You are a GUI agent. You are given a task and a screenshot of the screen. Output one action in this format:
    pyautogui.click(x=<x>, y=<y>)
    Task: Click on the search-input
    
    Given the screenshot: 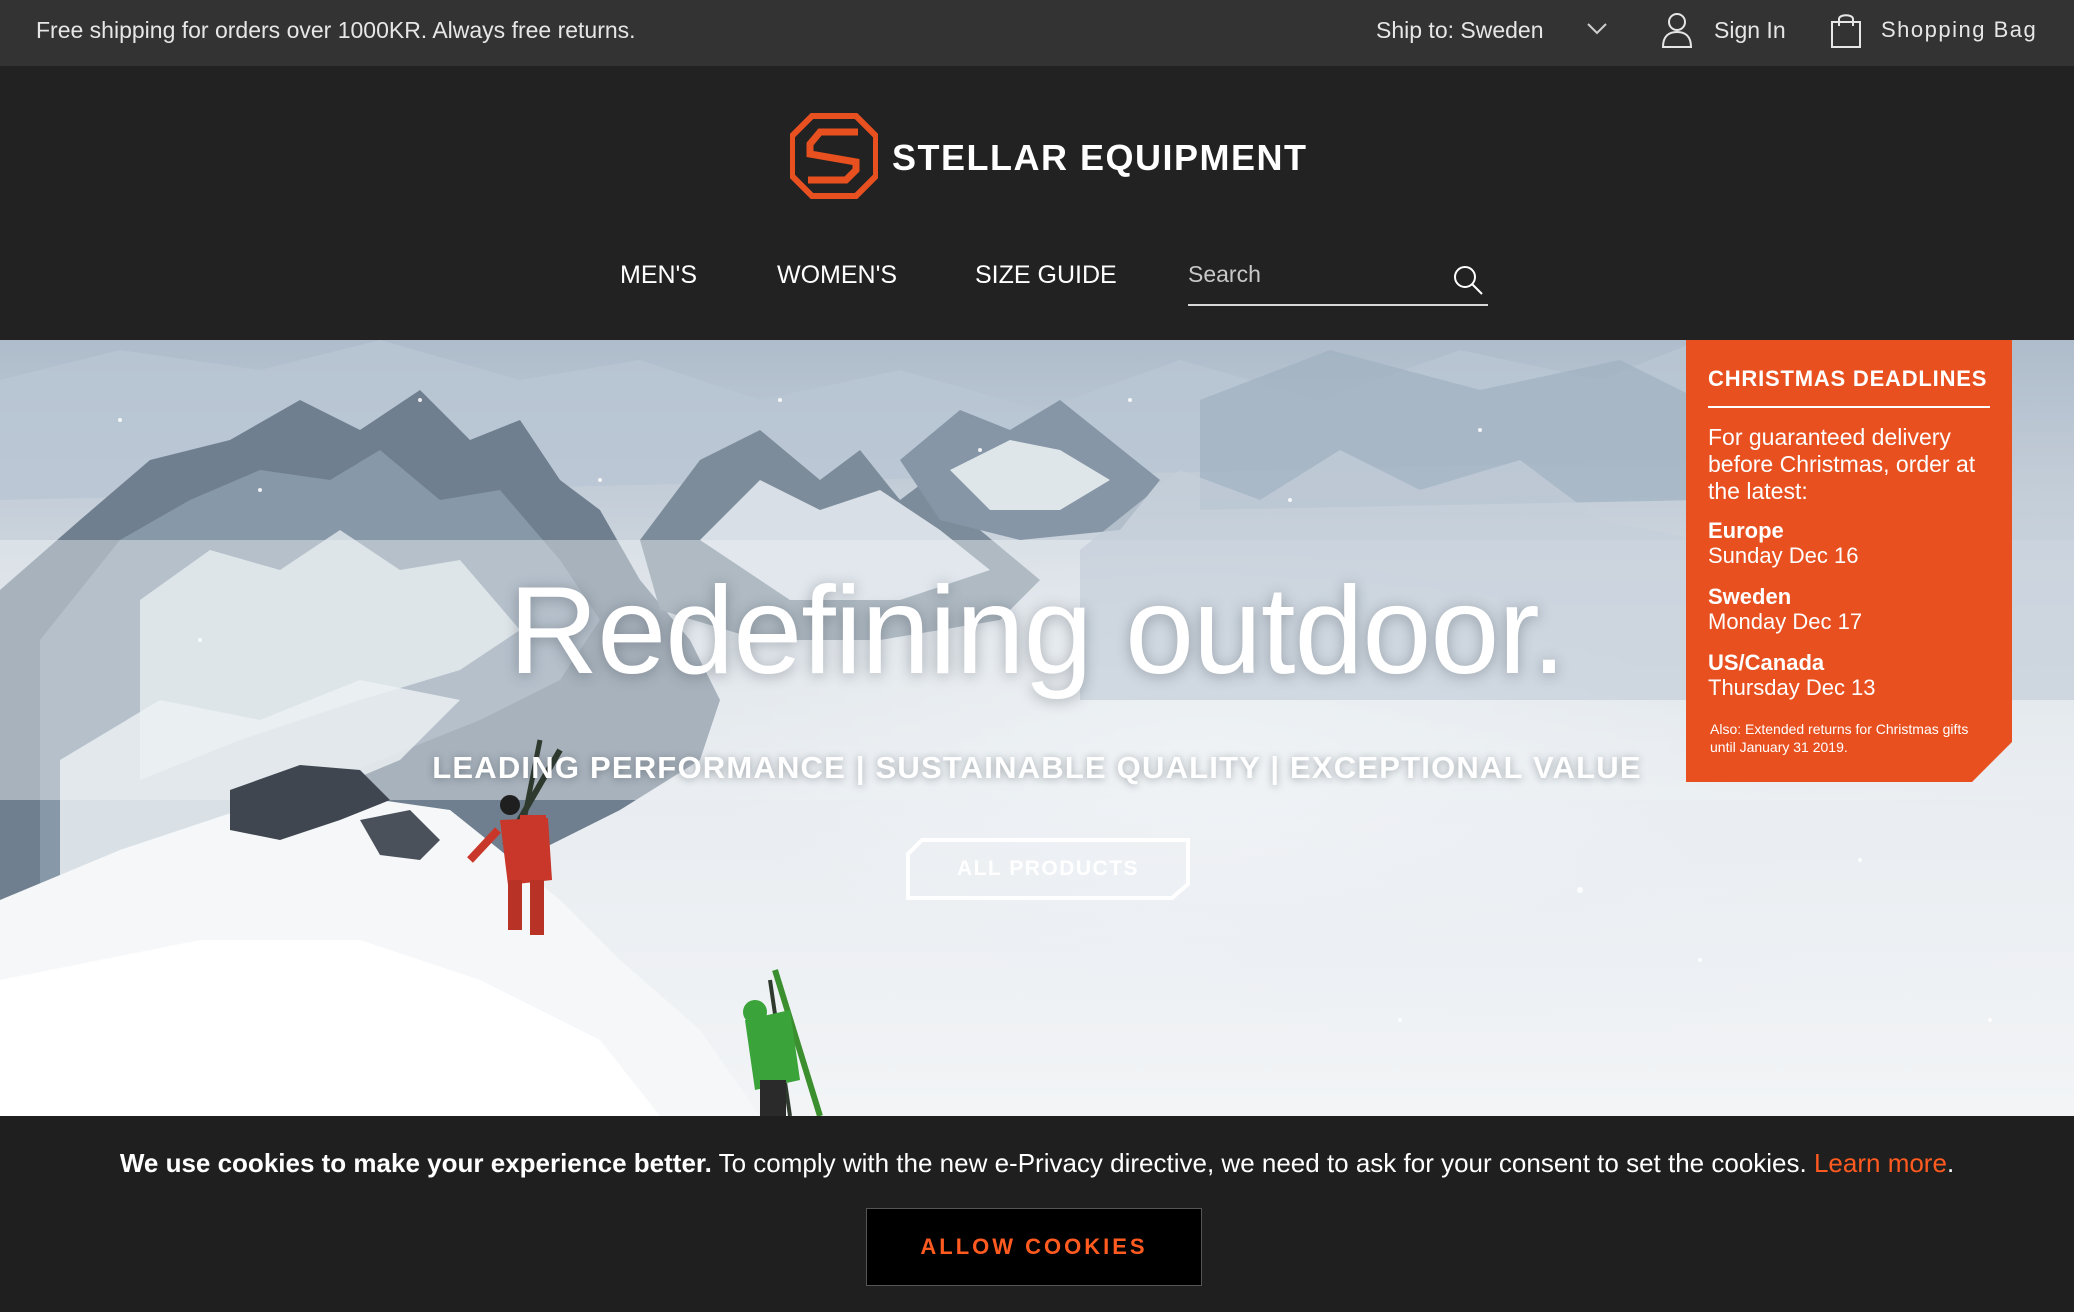 What is the action you would take?
    pyautogui.click(x=1313, y=274)
    